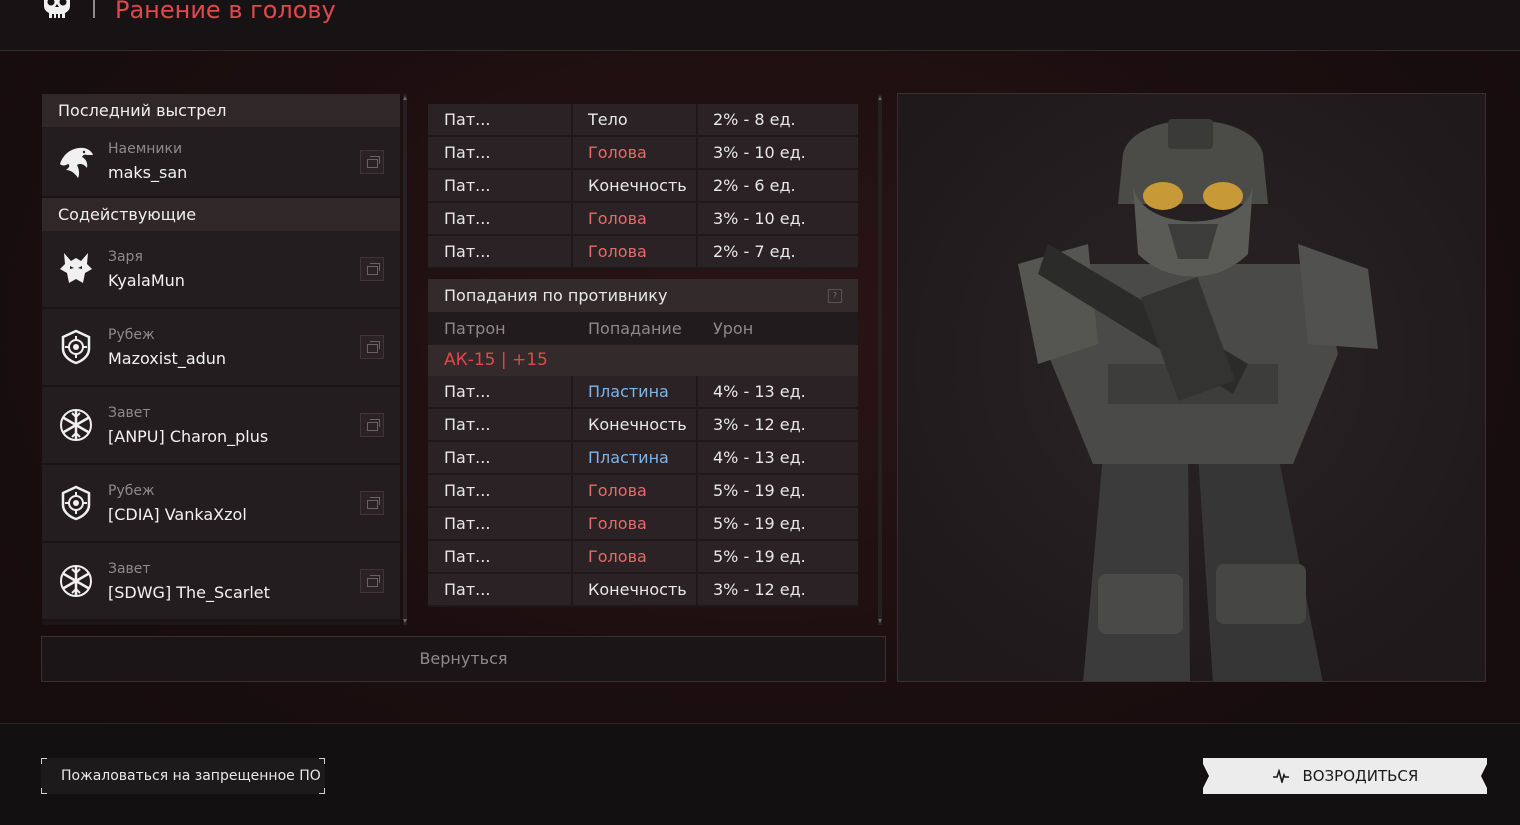 This screenshot has height=825, width=1520. What do you see at coordinates (221, 582) in the screenshot?
I see `assist-row: Завет [SDWG] The_Scarlet` at bounding box center [221, 582].